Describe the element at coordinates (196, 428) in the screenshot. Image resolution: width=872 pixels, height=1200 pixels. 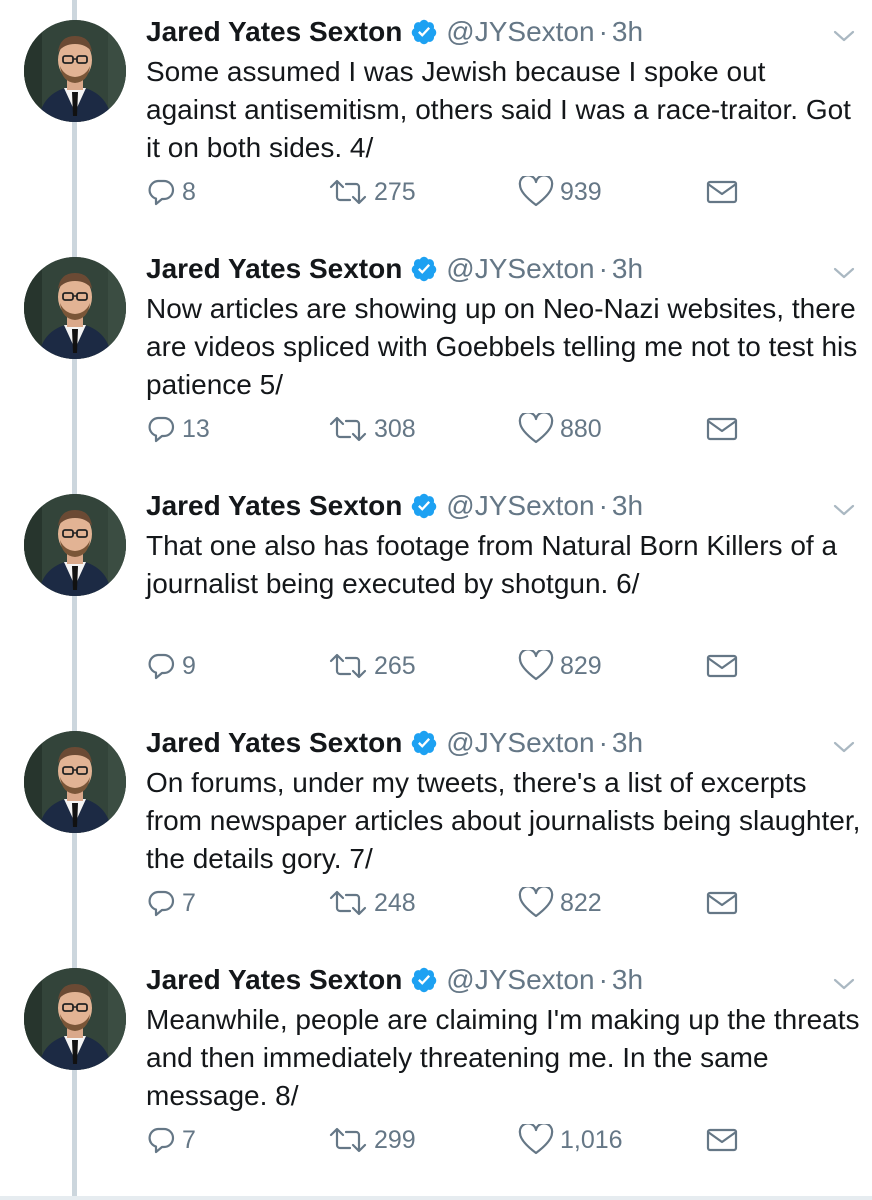
I see `reply-count: 13` at that location.